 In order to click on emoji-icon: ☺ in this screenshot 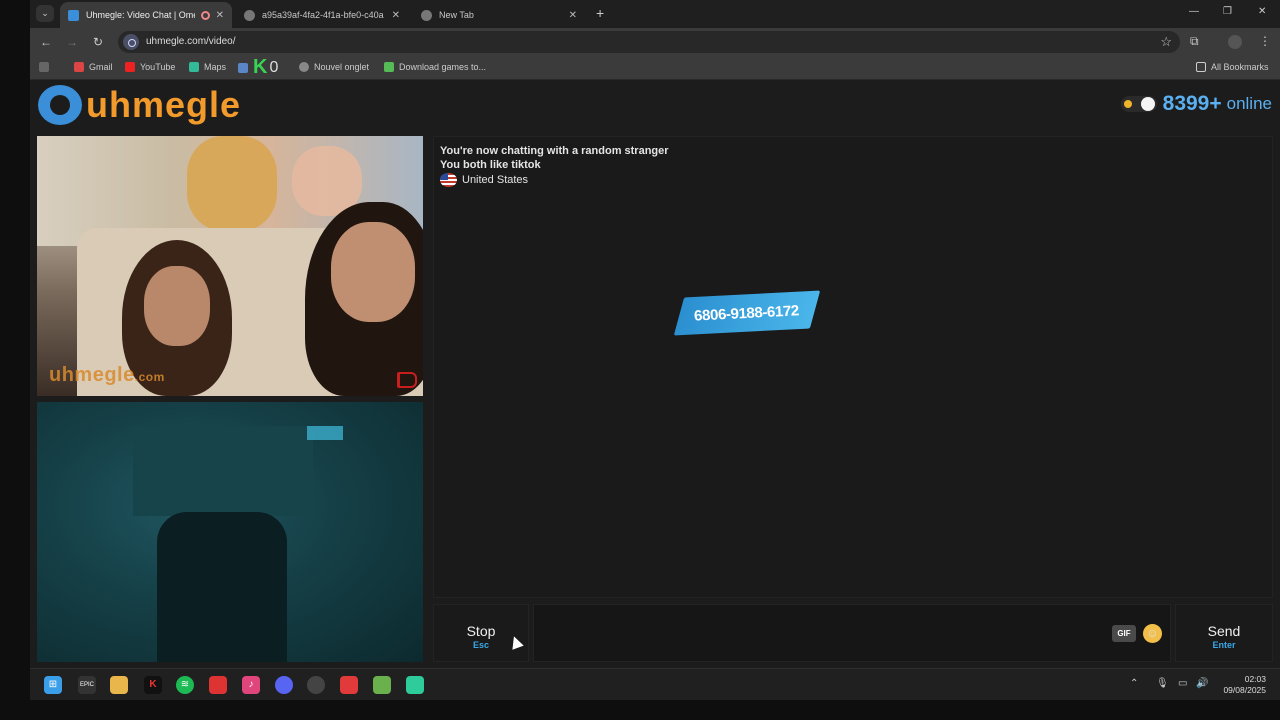, I will do `click(1152, 633)`.